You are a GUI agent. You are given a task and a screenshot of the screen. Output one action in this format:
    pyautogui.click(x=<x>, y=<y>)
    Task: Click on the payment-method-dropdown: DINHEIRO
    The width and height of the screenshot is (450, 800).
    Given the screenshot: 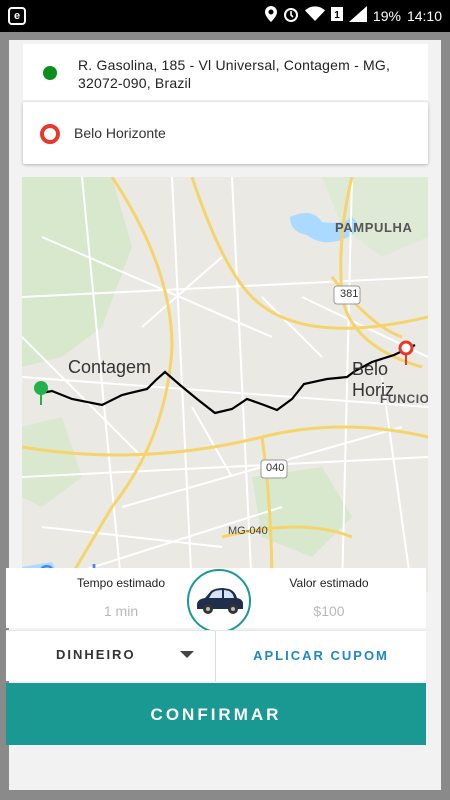 What is the action you would take?
    pyautogui.click(x=110, y=656)
    